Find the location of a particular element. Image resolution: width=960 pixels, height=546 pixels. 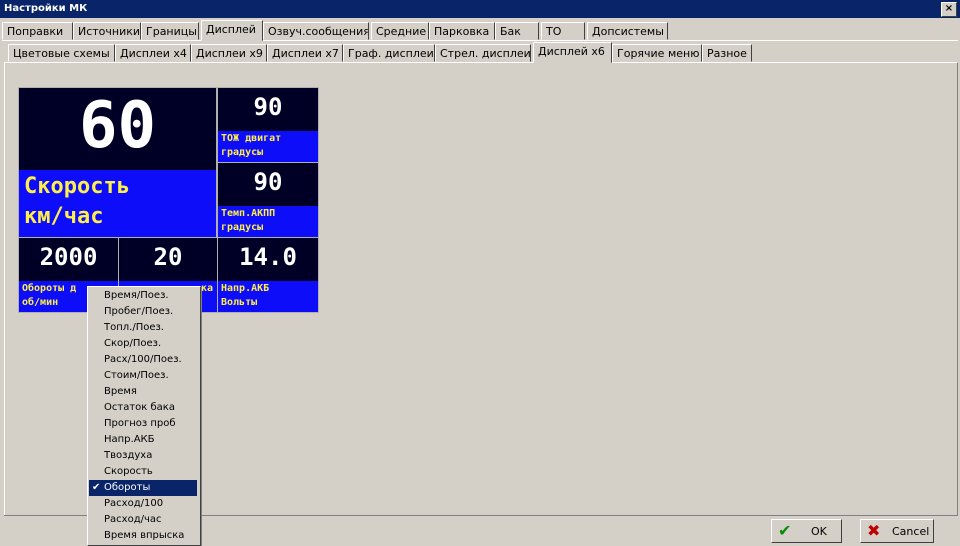

battery-cell: 14.0 Напр.АКБ Вольты is located at coordinates (268, 275).